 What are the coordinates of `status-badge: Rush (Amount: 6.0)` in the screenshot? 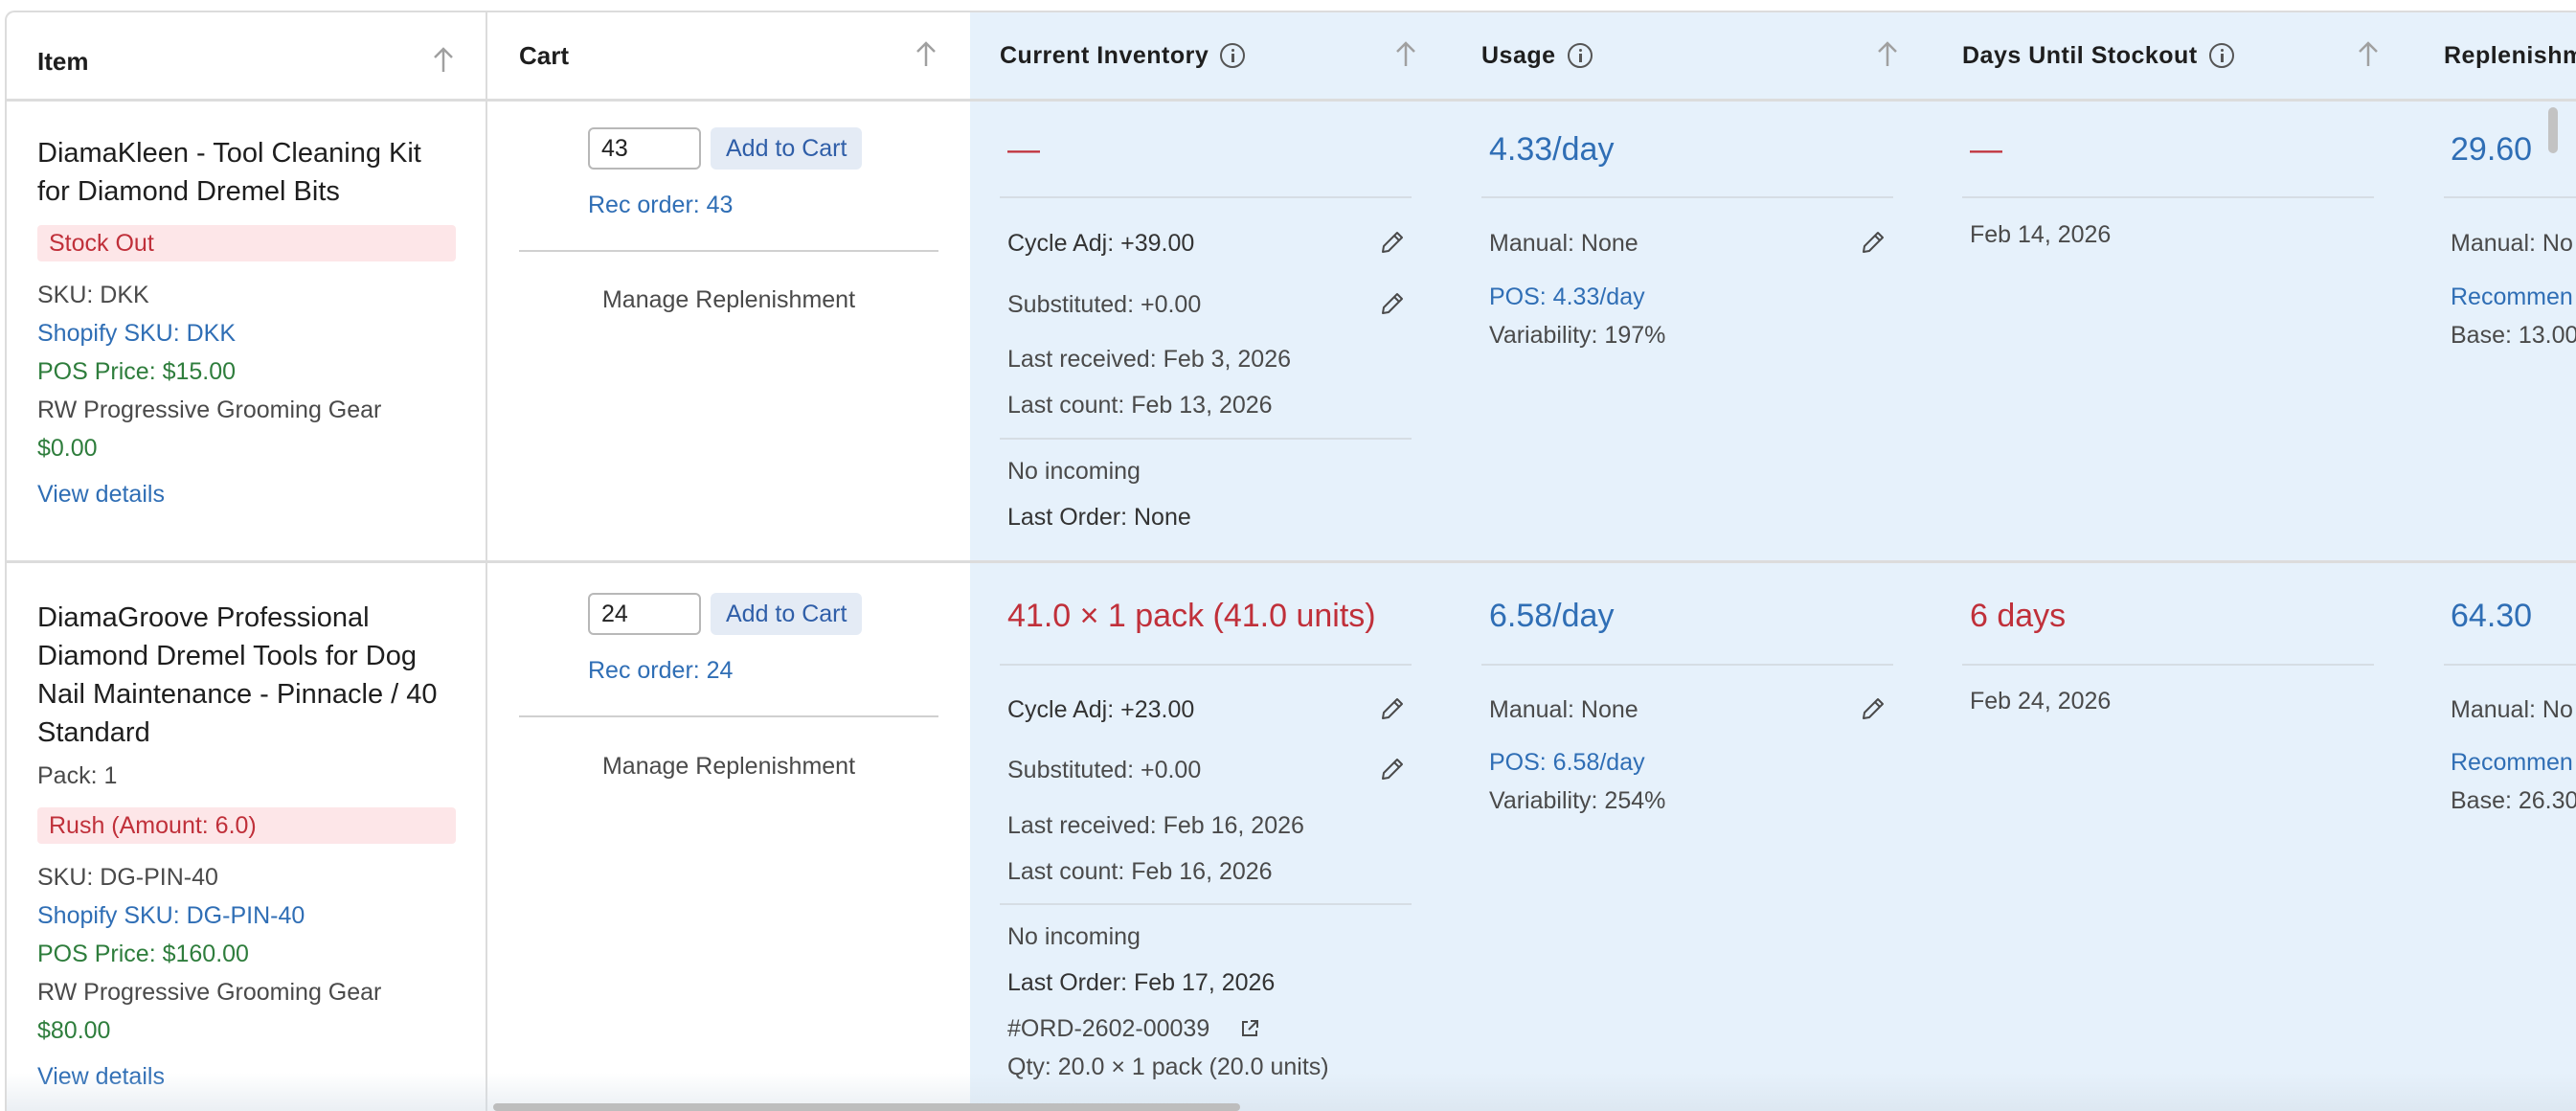 It's located at (246, 826).